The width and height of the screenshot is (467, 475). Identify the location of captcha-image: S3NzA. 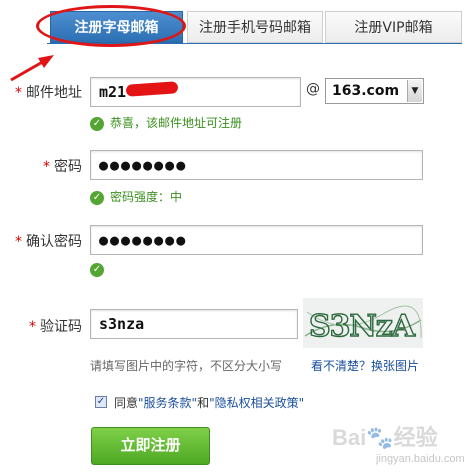
(363, 323).